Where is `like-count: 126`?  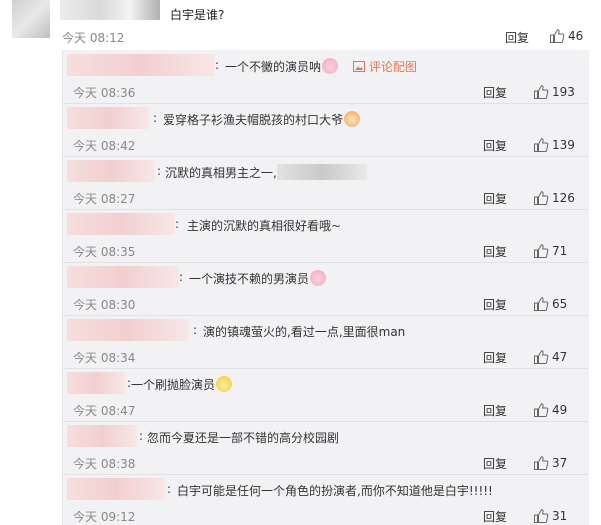 like-count: 126 is located at coordinates (563, 198).